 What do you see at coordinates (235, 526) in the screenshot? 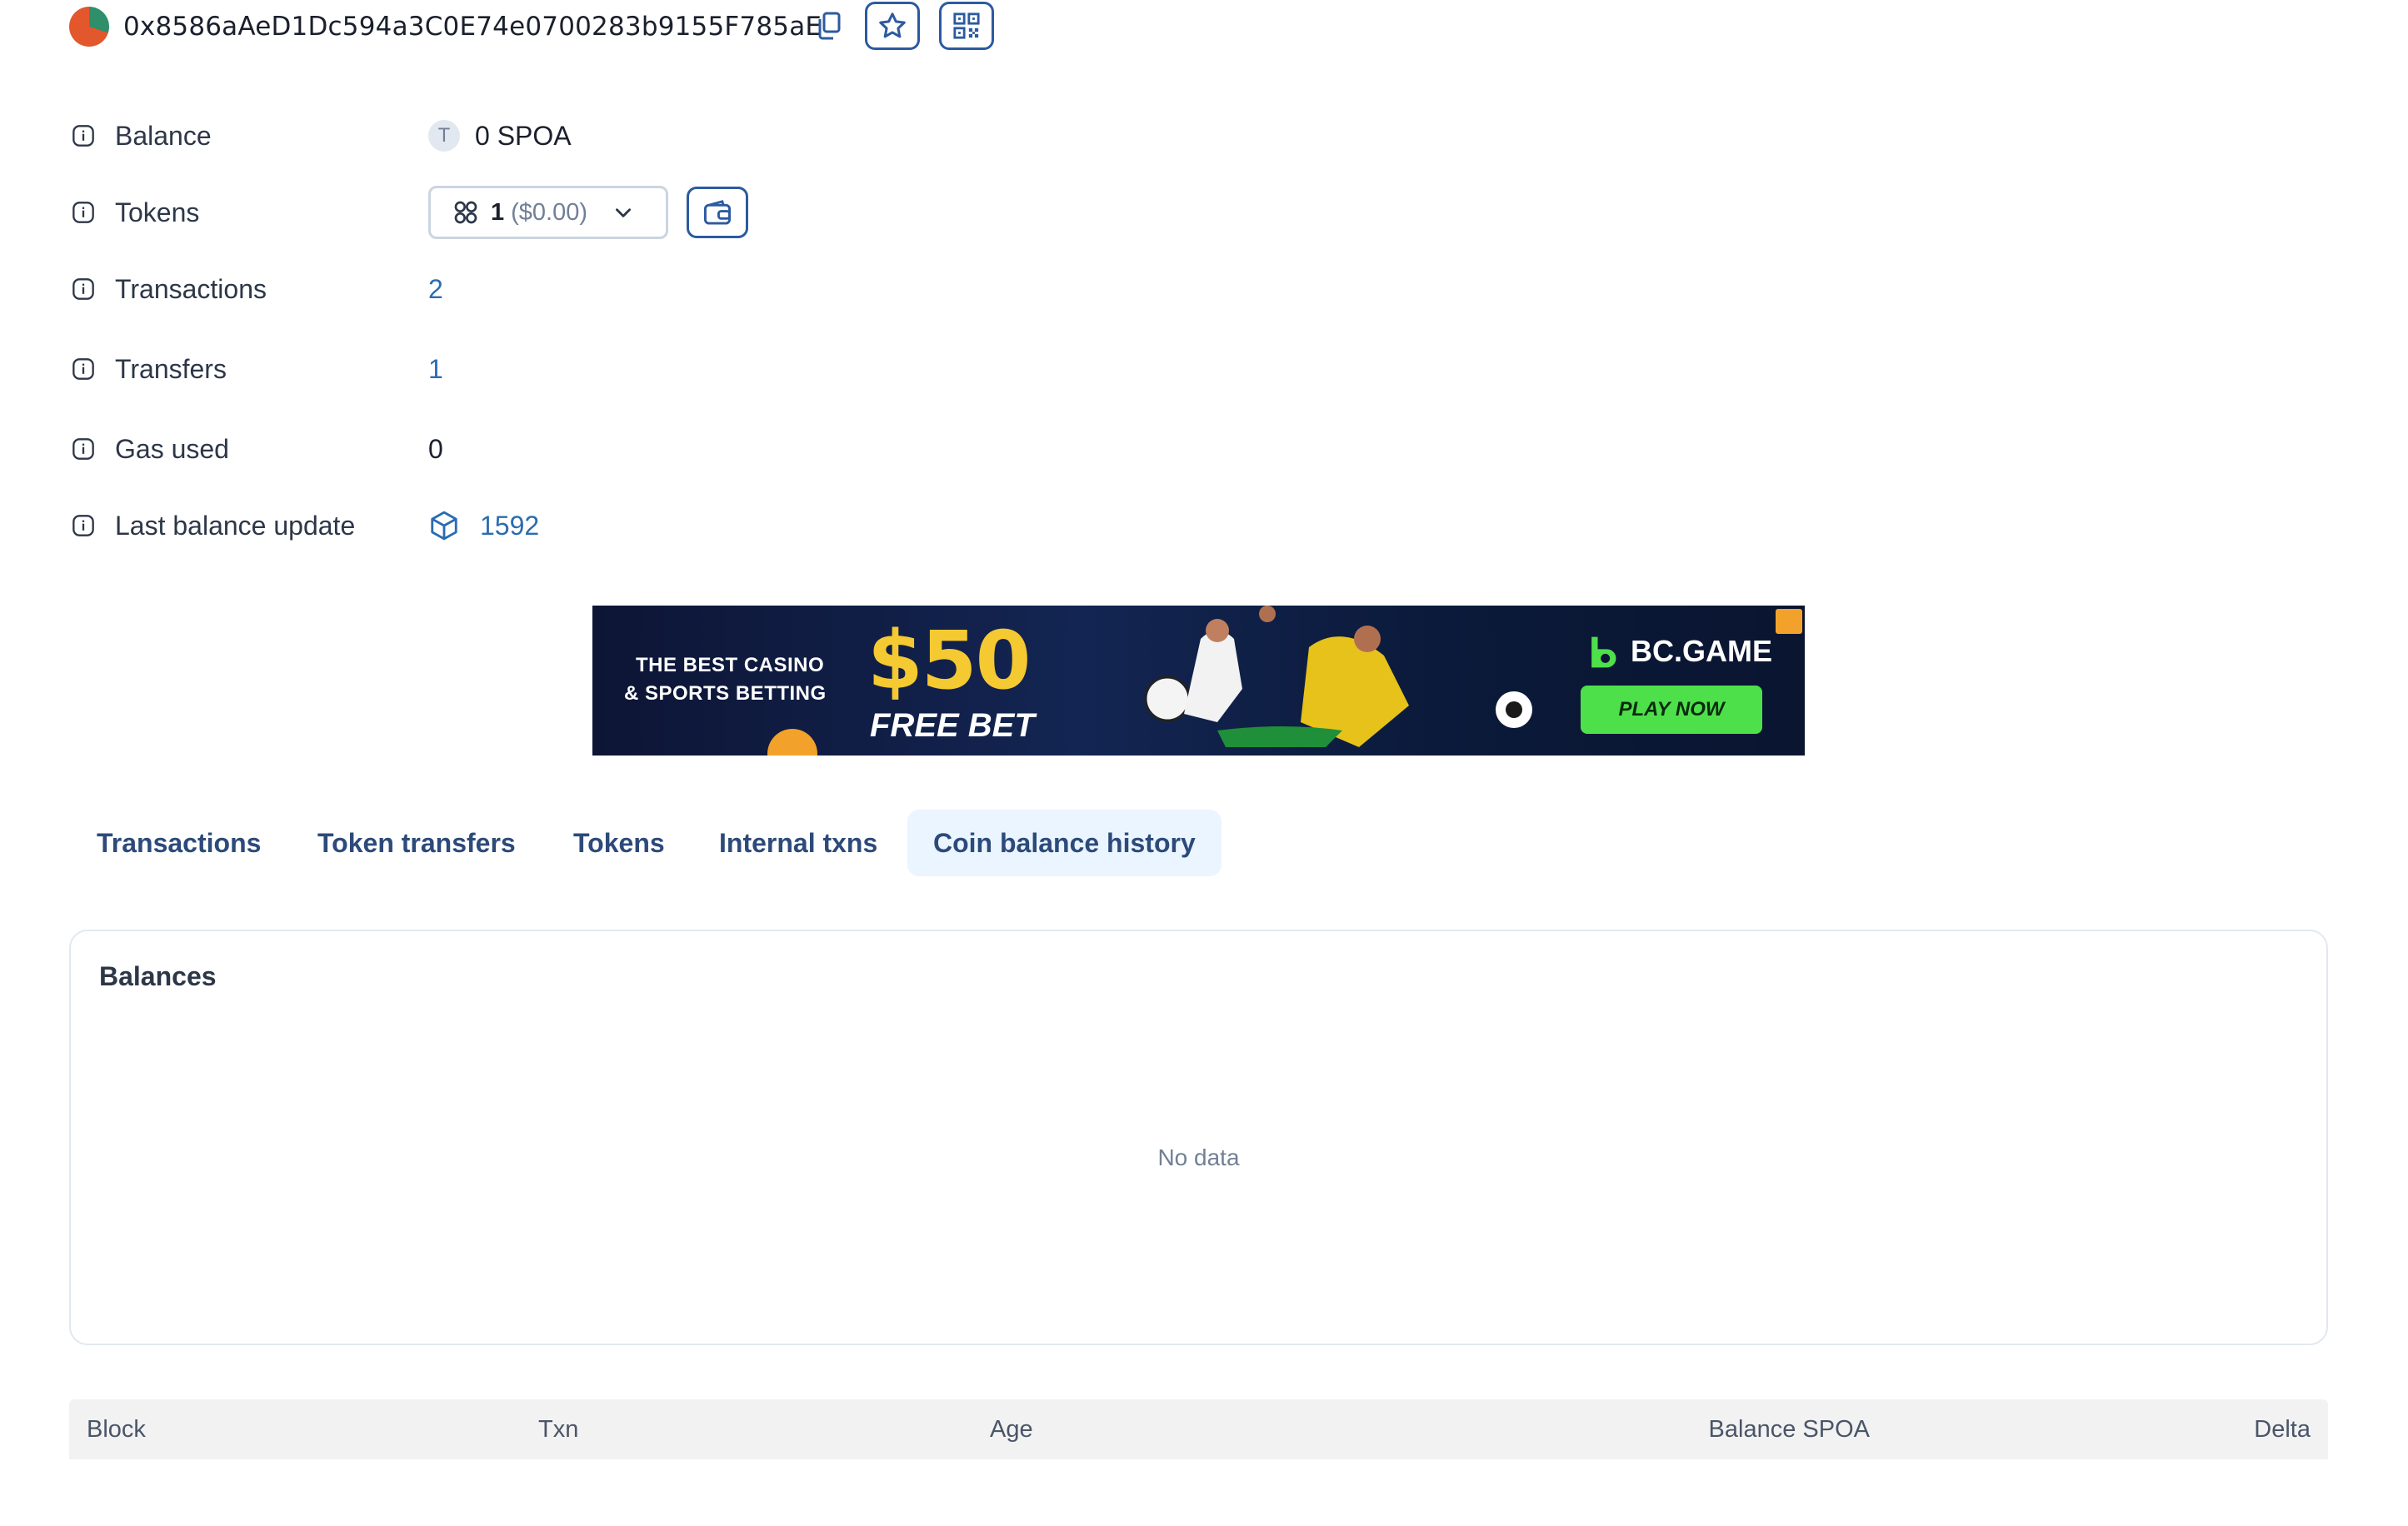
I see `last-balance-update-label: Last balance update` at bounding box center [235, 526].